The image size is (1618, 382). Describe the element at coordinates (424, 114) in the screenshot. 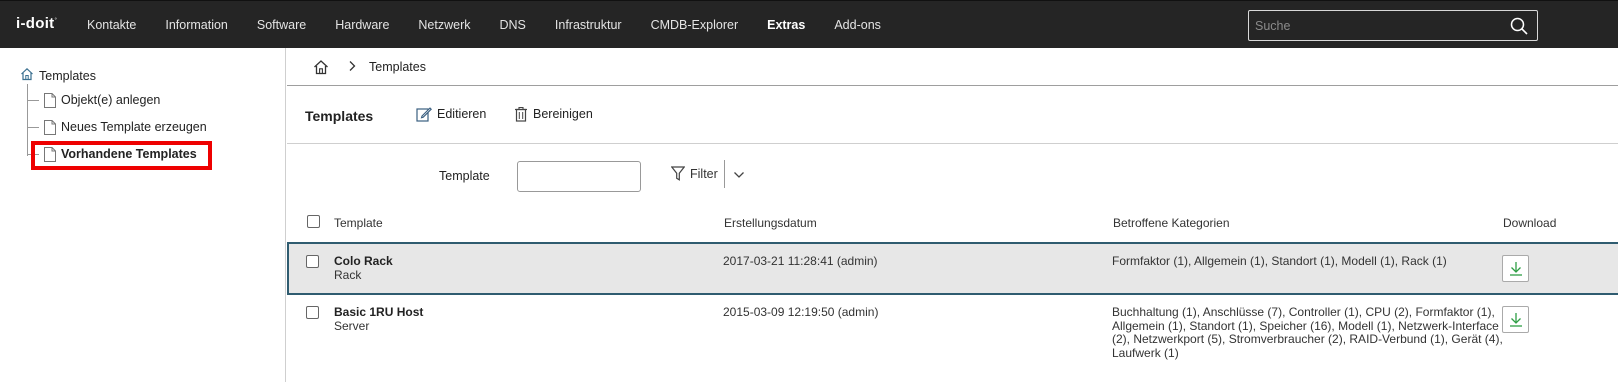

I see `edit-icon` at that location.